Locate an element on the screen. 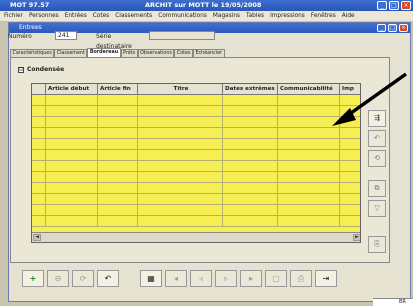 The height and width of the screenshot is (306, 413). inner-minimize-button: _ is located at coordinates (381, 28).